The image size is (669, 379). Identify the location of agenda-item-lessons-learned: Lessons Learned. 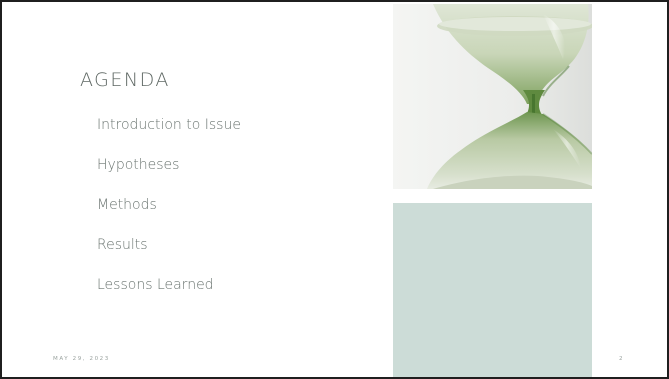
(155, 285).